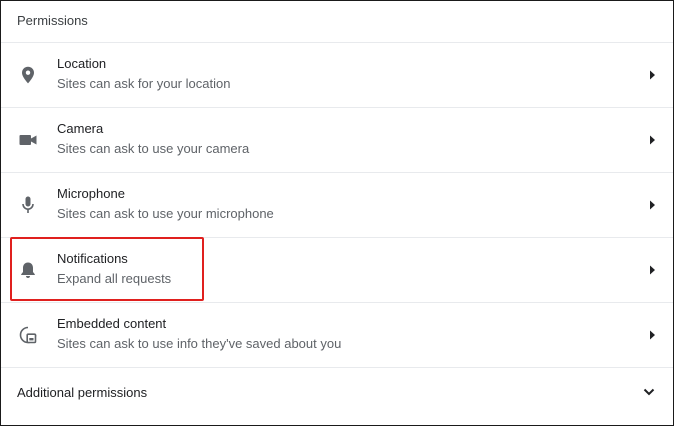 This screenshot has width=674, height=426. I want to click on permission-description: Sites can ask to use your camera, so click(153, 148).